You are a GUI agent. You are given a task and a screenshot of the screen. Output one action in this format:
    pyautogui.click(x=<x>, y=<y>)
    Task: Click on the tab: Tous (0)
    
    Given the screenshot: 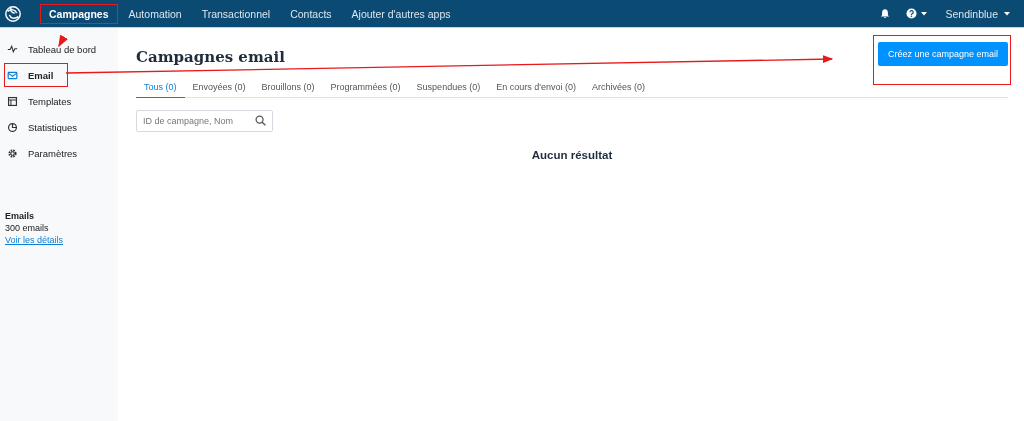 What is the action you would take?
    pyautogui.click(x=160, y=87)
    